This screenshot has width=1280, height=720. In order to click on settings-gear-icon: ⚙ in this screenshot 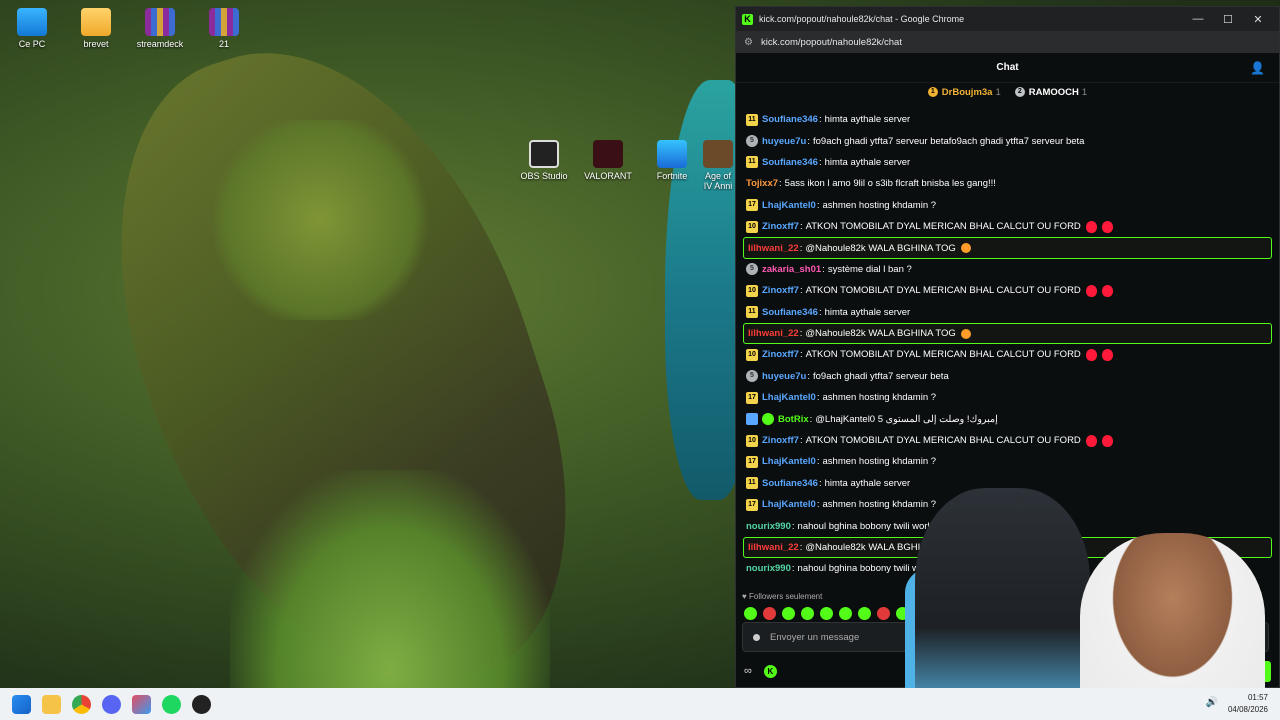, I will do `click(1005, 671)`.